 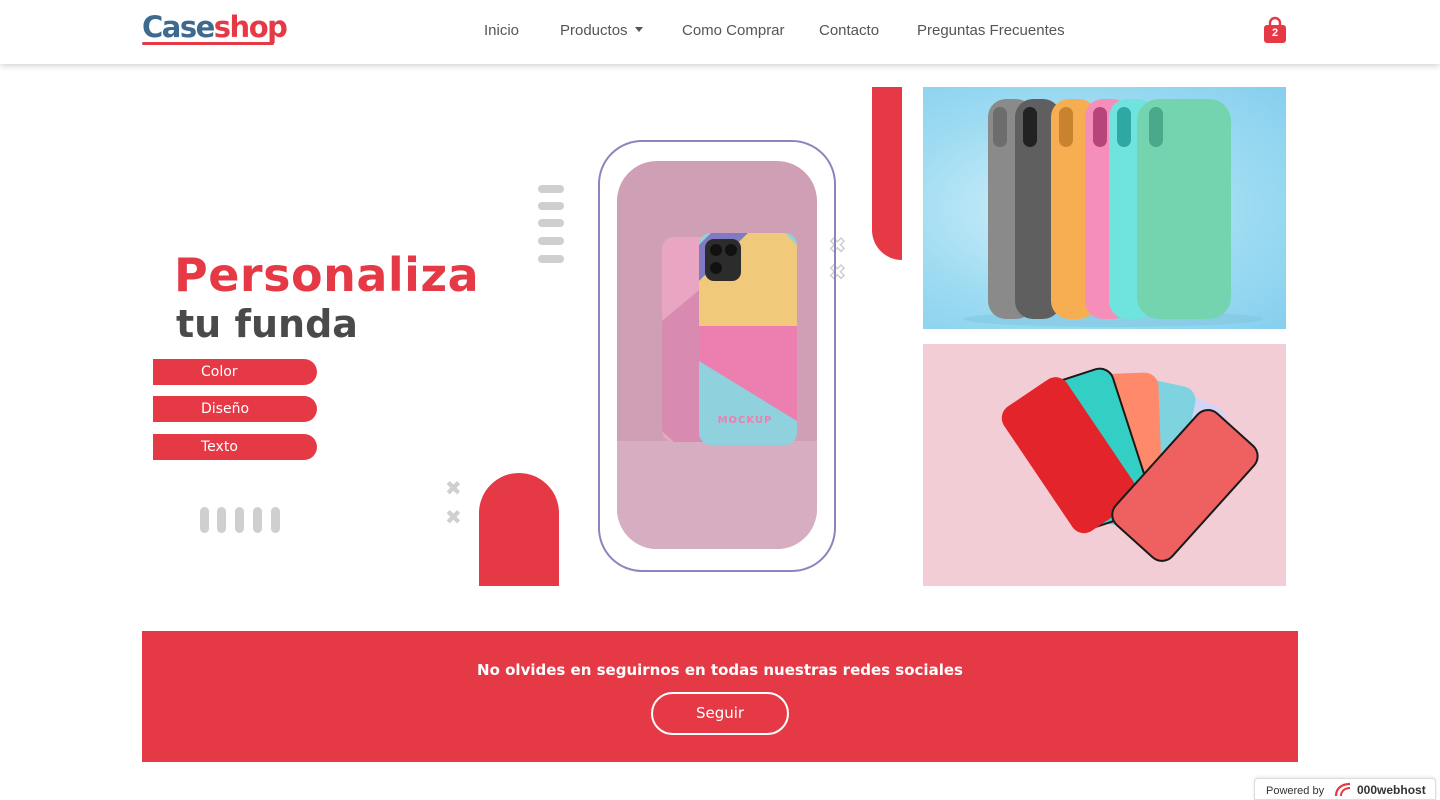 I want to click on logo-underline, so click(x=208, y=43).